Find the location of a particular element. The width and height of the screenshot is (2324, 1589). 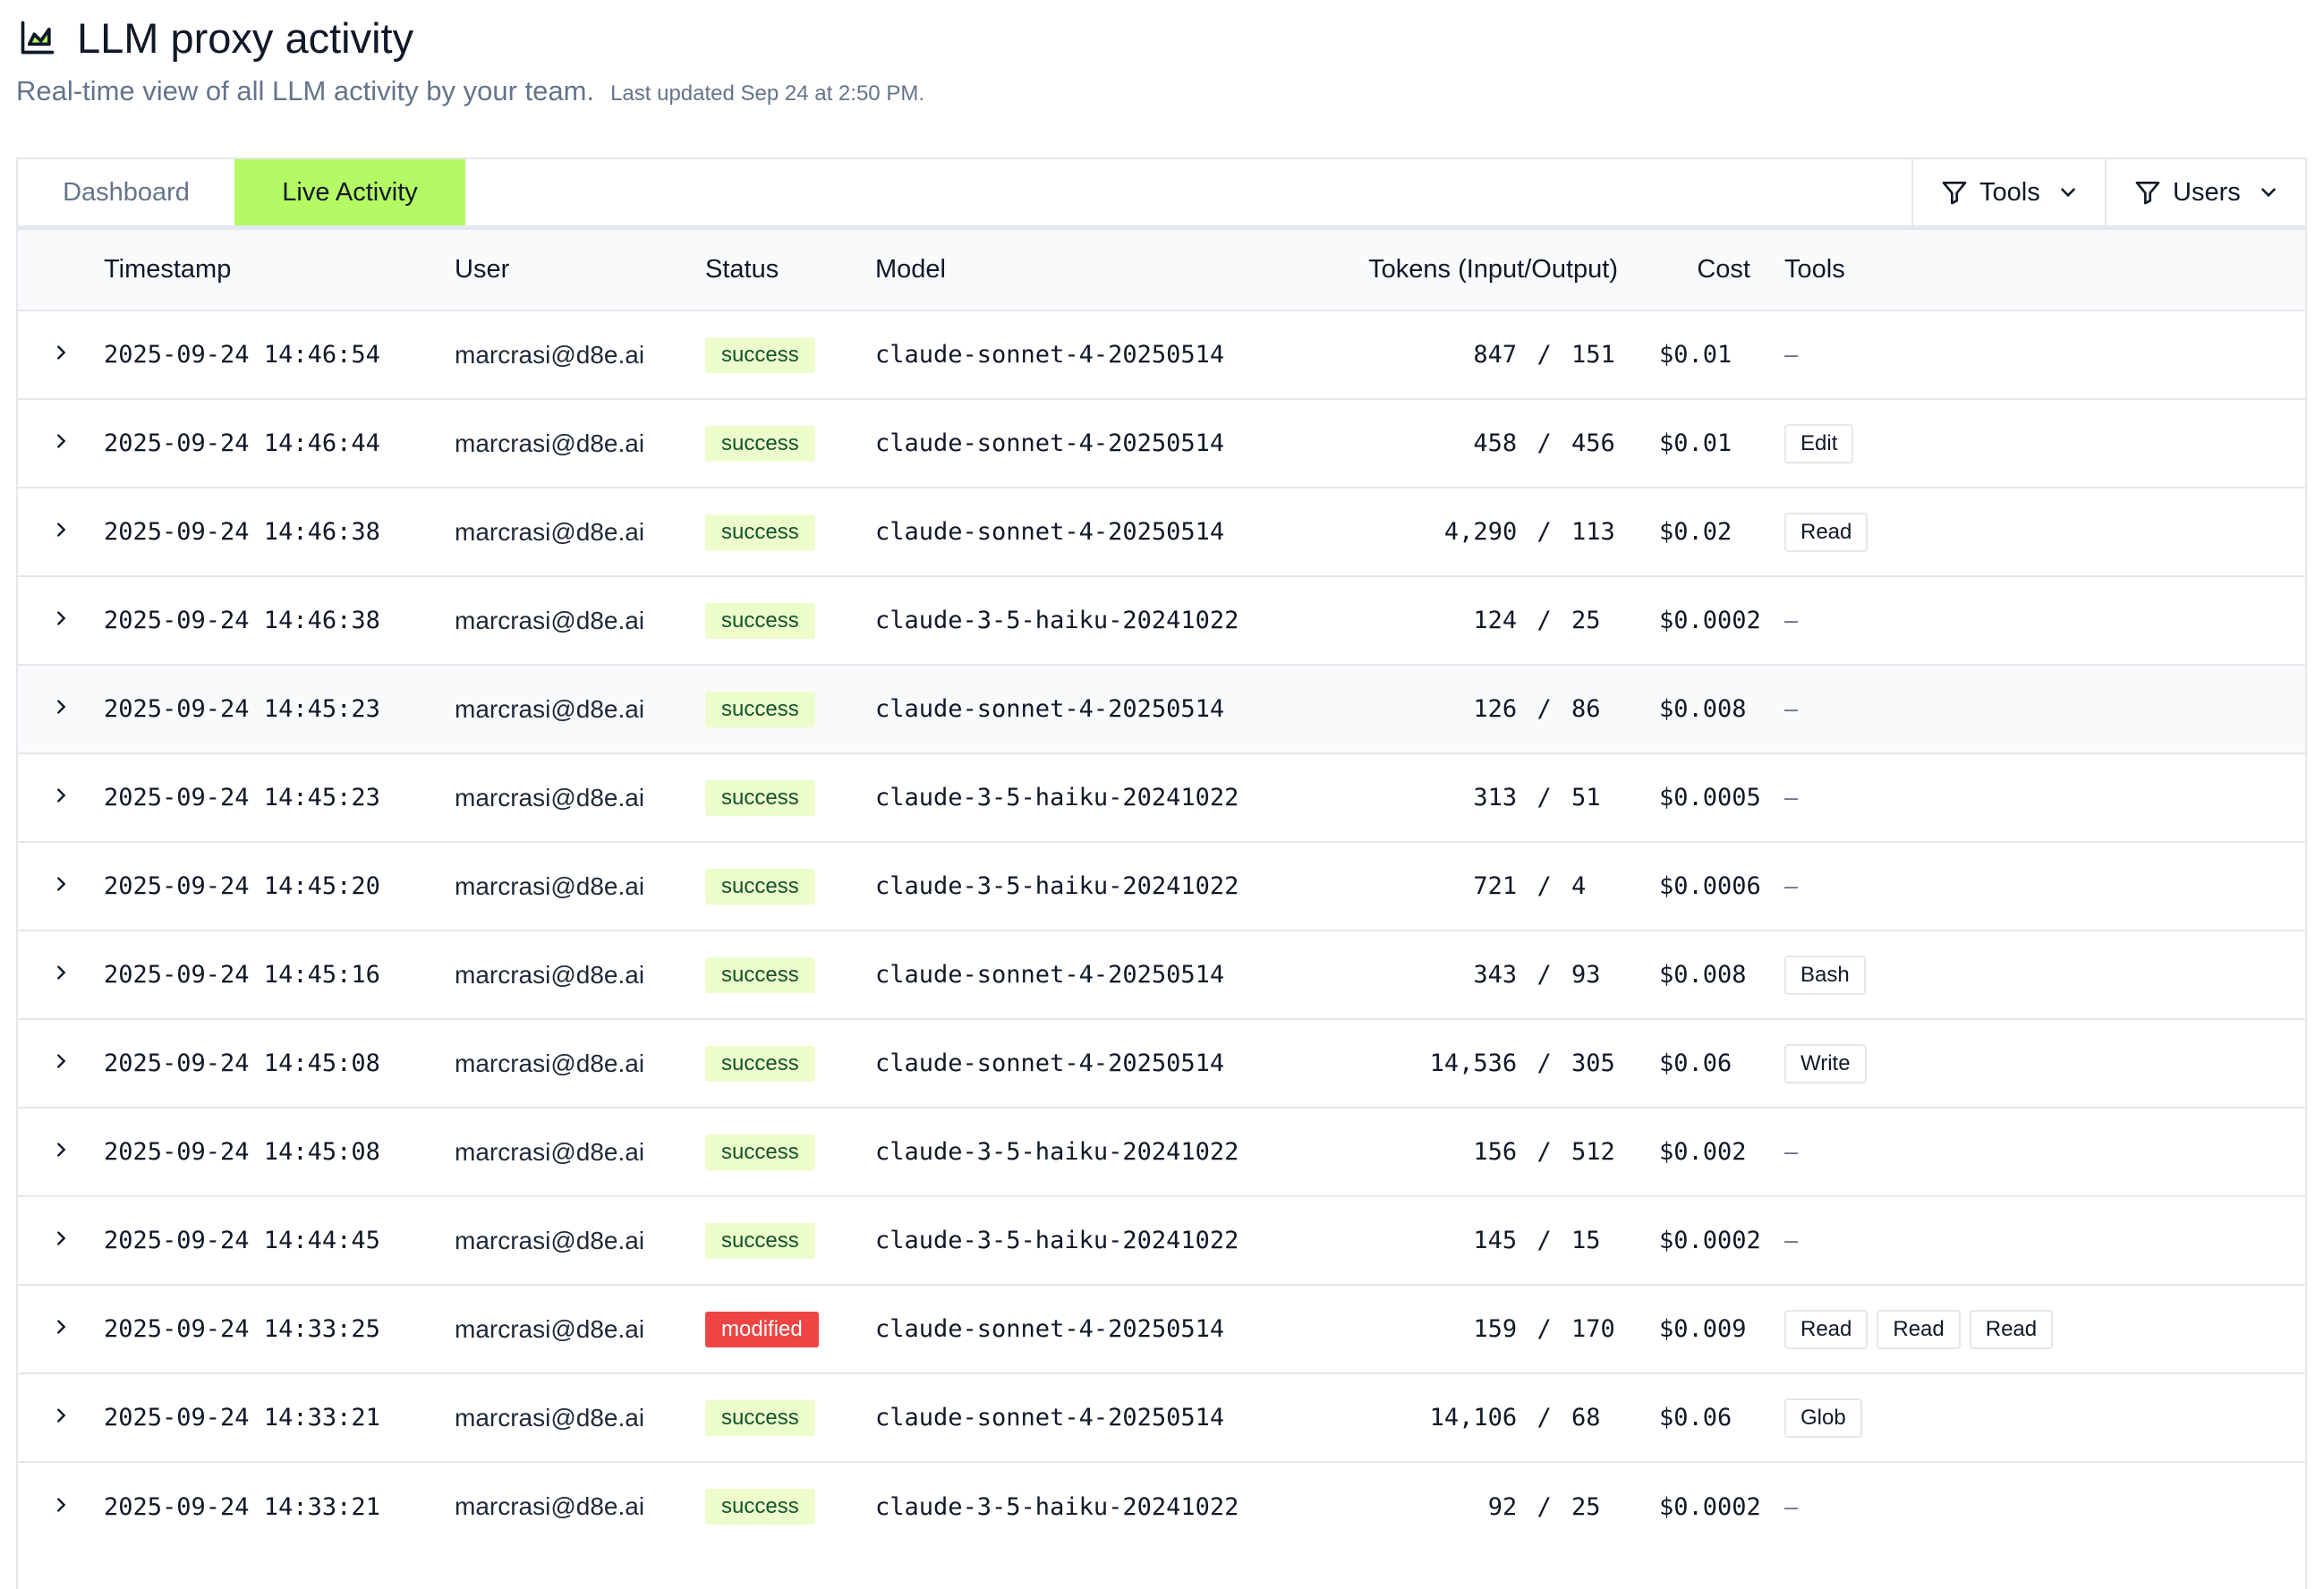

model-cell: claude-3-5-haiku-20241022 is located at coordinates (1057, 1152).